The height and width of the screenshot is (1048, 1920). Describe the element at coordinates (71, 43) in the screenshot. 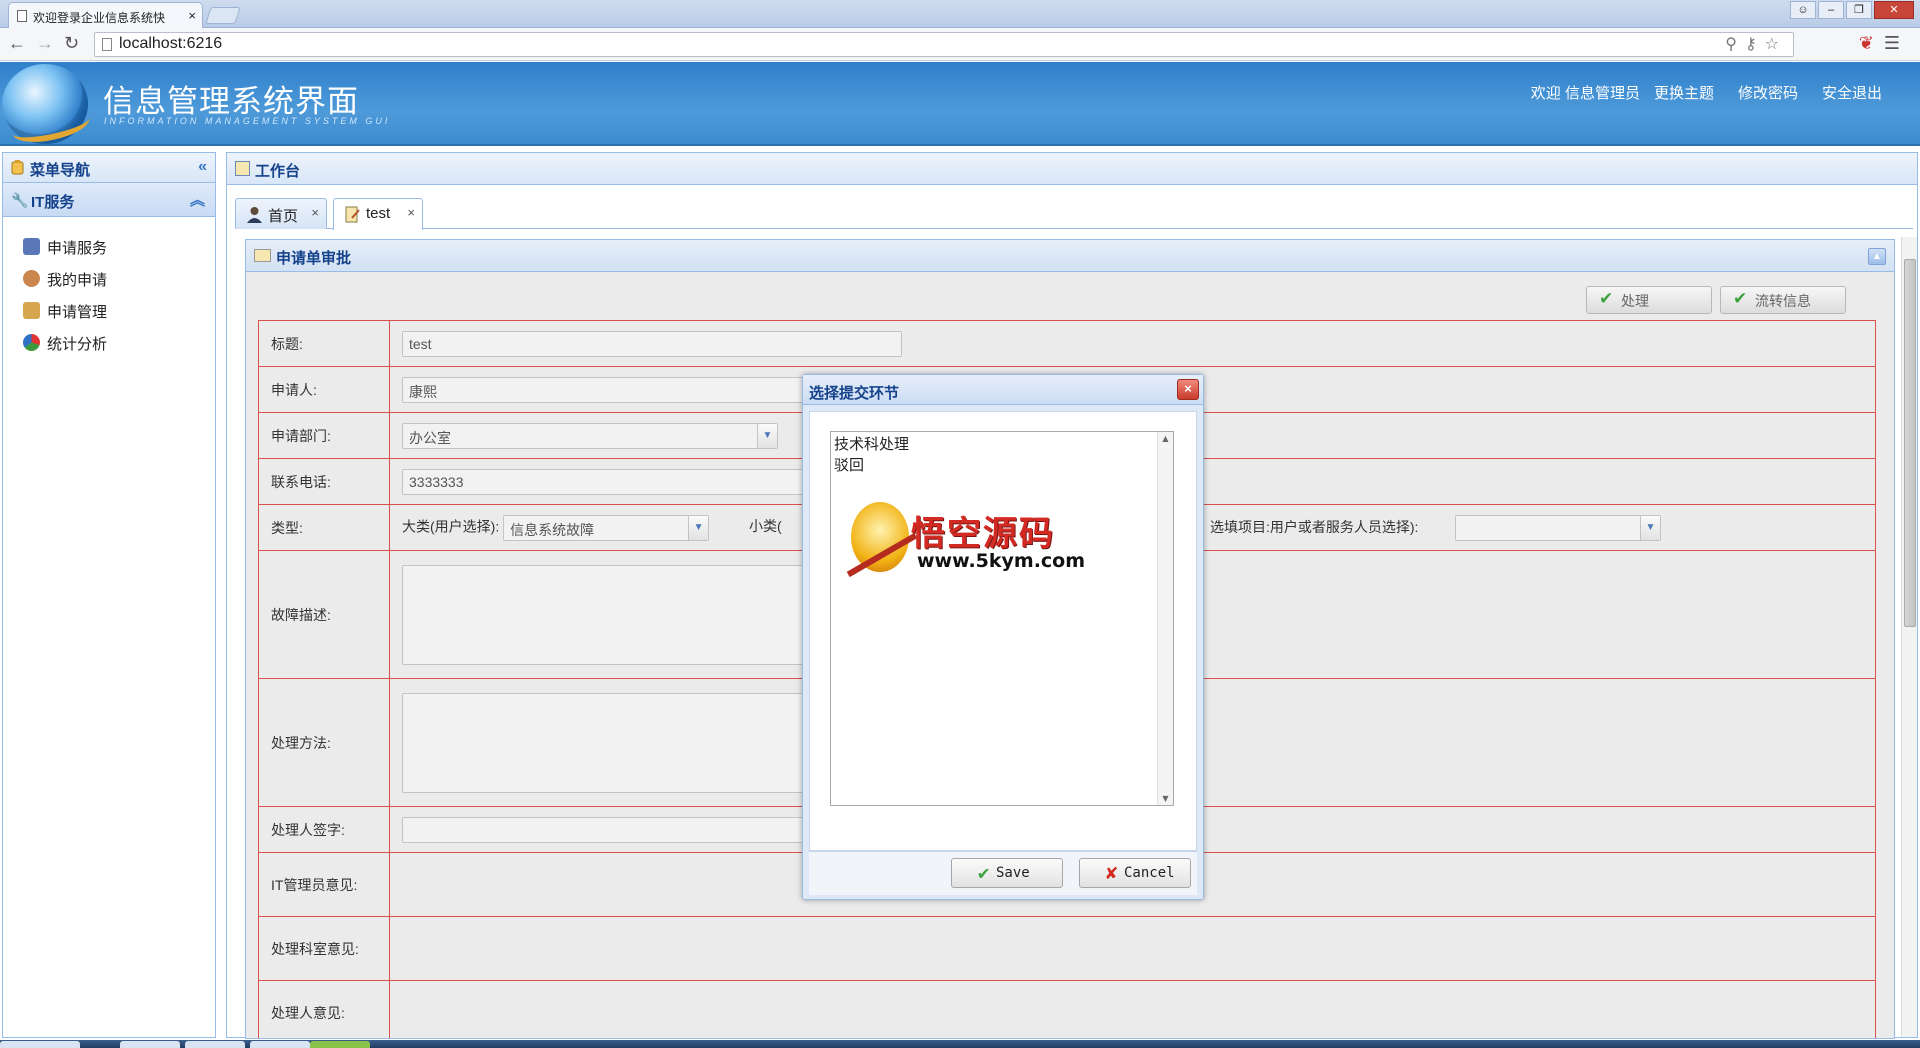

I see `reload-icon: ↻` at that location.